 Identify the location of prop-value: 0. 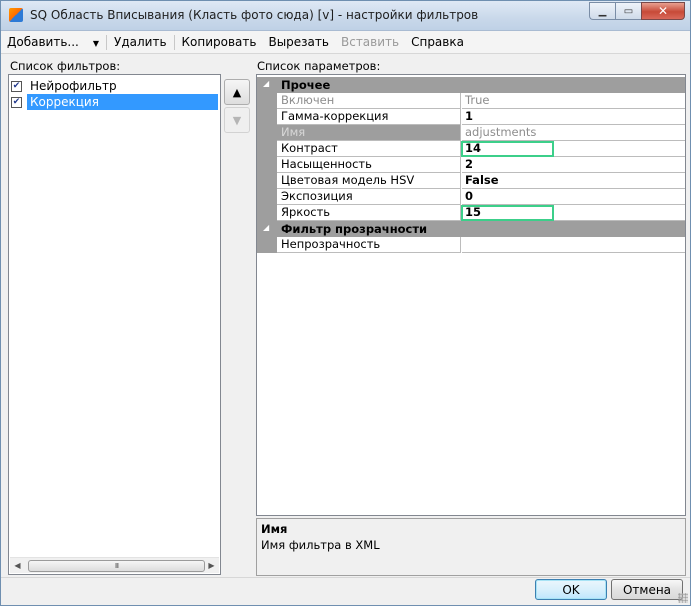
(573, 197).